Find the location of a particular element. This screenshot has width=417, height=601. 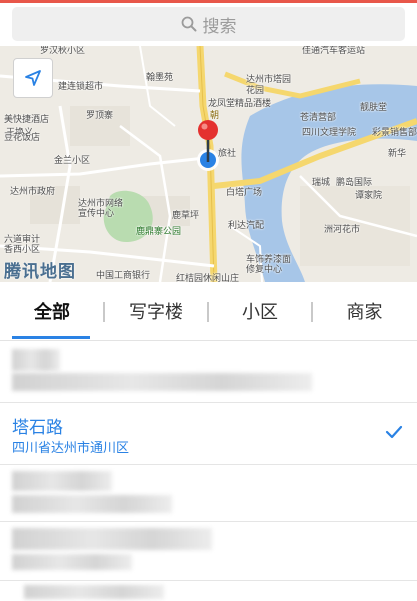

map-label: 苍清营部 is located at coordinates (318, 118).